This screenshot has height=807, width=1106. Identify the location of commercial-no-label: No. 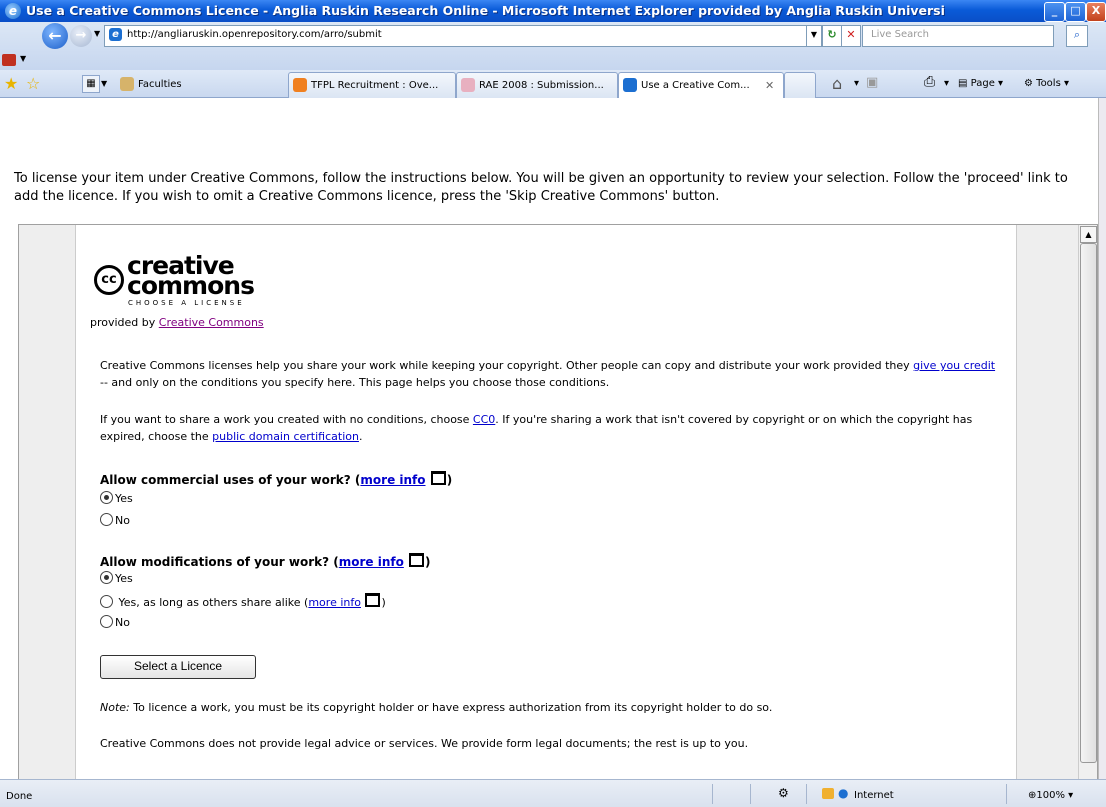
(122, 520).